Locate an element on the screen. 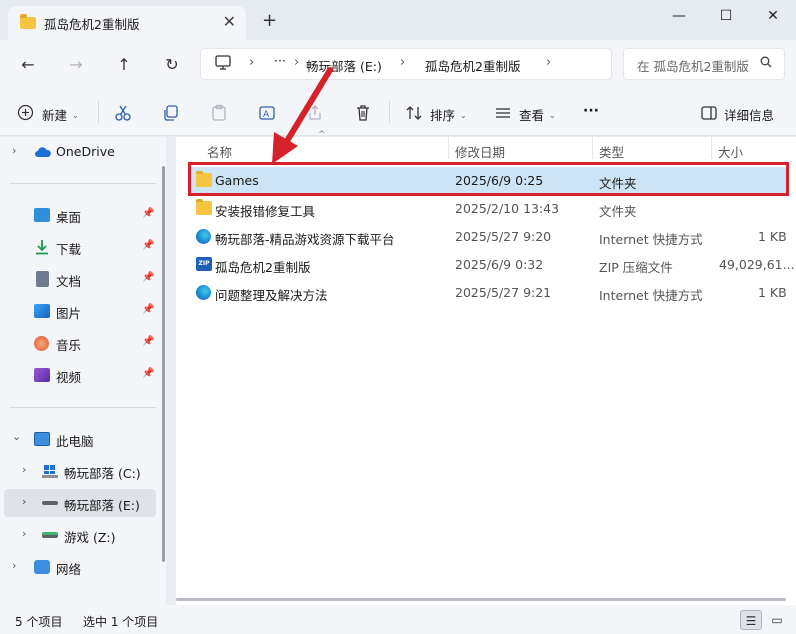 The width and height of the screenshot is (796, 634). file-name: 孤岛危机2重制版 is located at coordinates (263, 267).